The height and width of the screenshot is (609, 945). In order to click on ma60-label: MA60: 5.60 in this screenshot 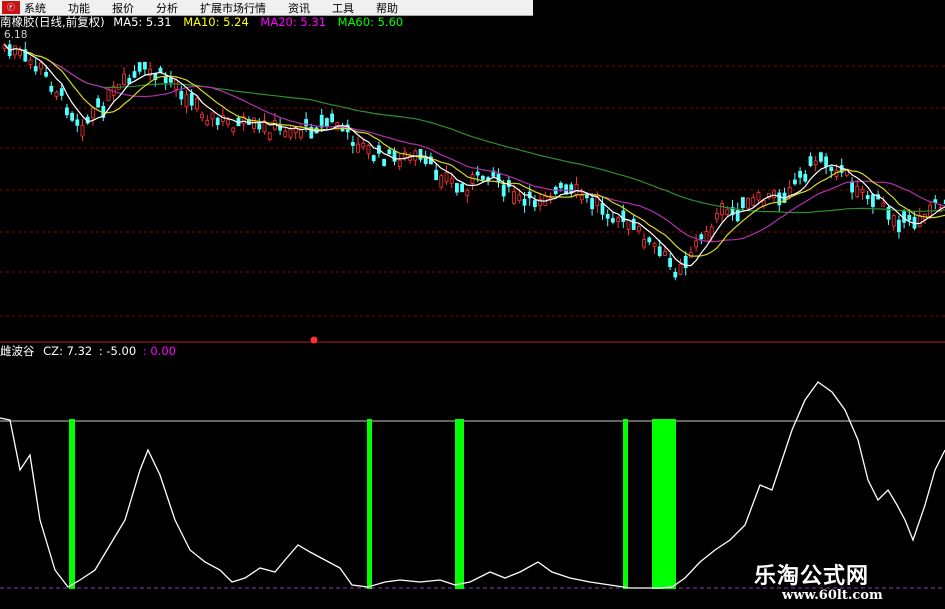, I will do `click(370, 22)`.